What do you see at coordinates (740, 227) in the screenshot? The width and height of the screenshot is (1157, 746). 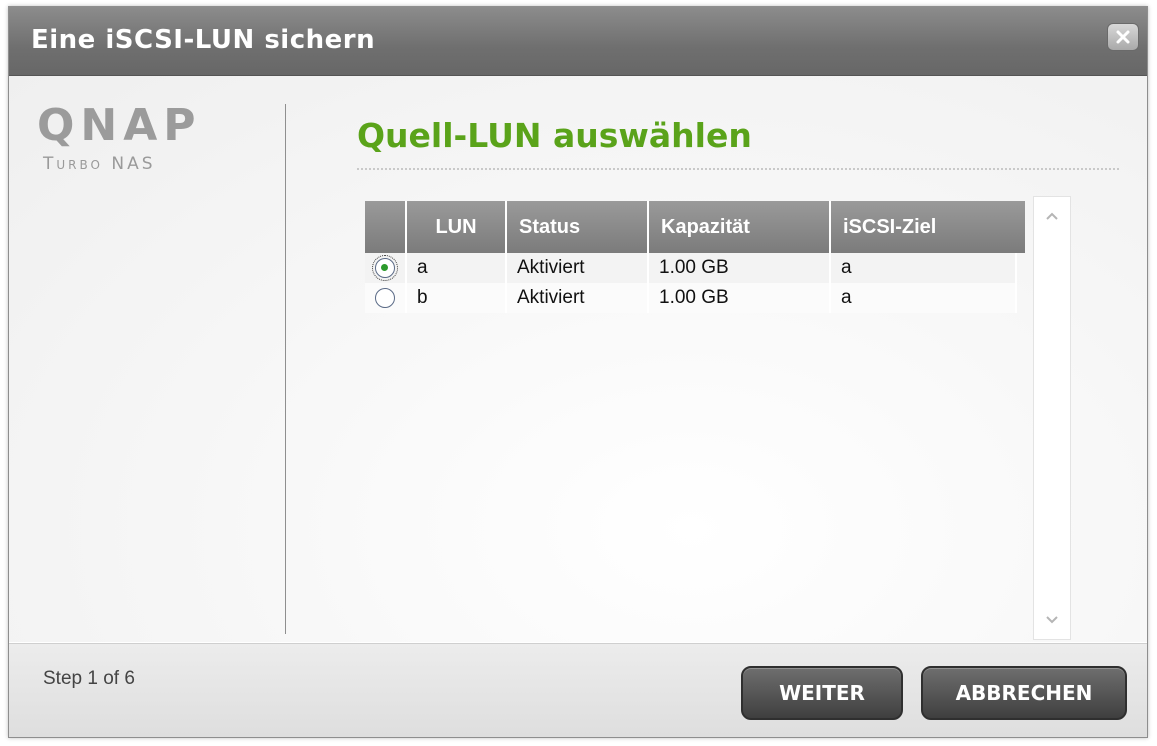 I see `column-header-capacity: Kapazität` at bounding box center [740, 227].